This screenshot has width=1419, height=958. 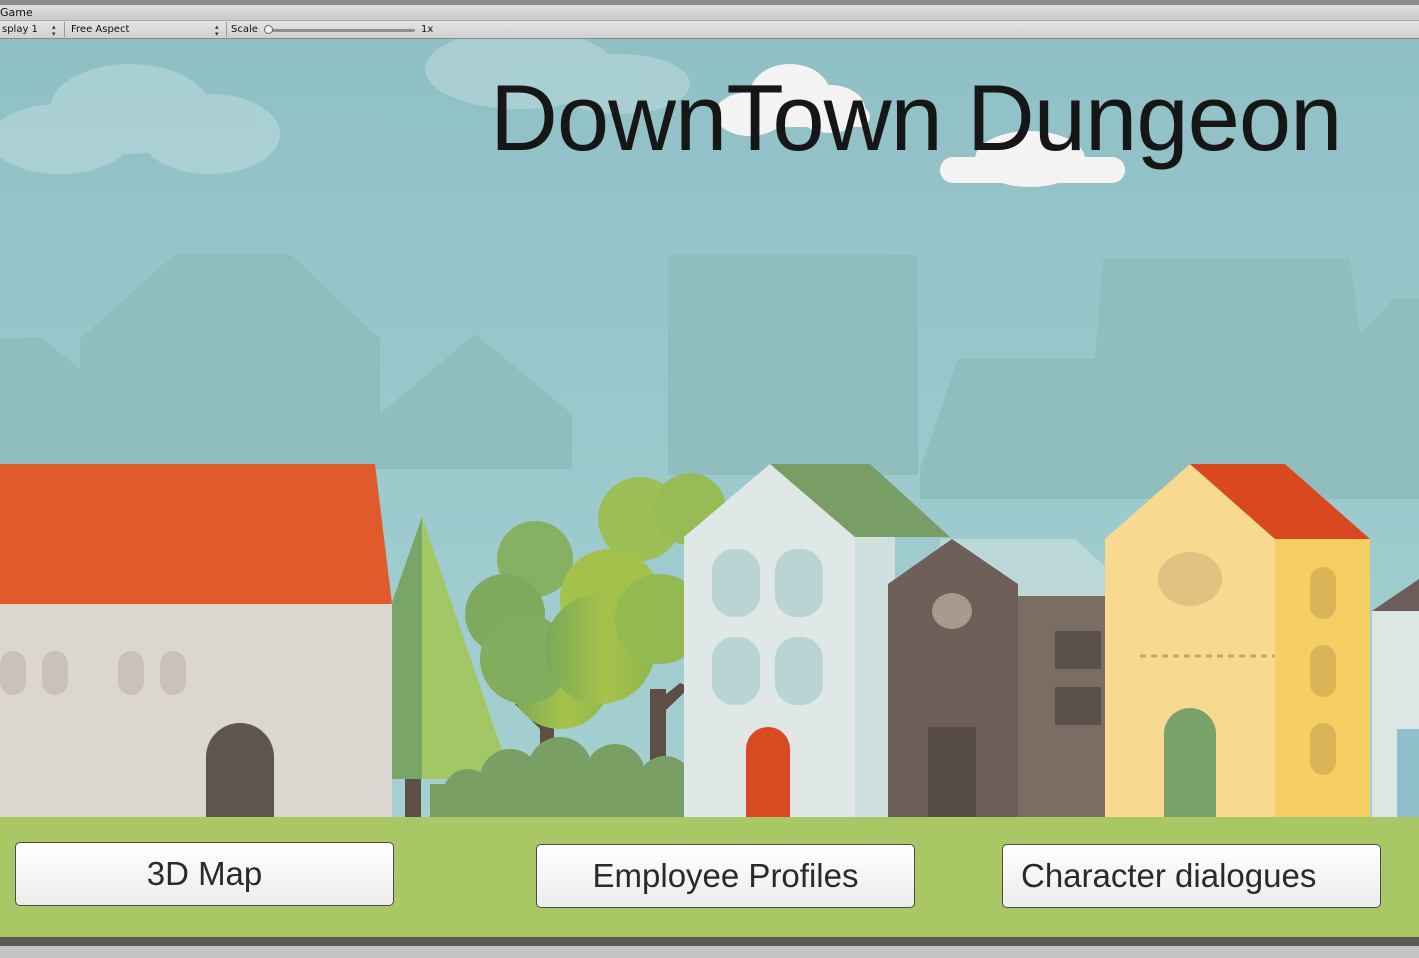 I want to click on 3d-map-button-label: 3D Map, so click(x=204, y=873).